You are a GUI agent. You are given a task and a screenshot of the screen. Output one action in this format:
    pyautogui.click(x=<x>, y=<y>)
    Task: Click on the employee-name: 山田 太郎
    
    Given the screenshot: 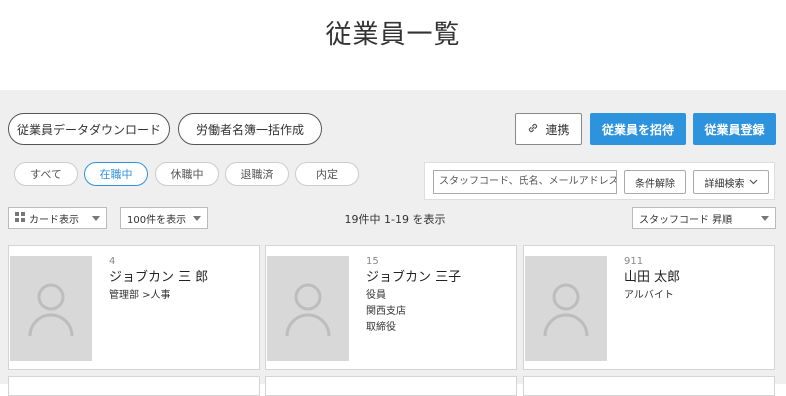 What is the action you would take?
    pyautogui.click(x=652, y=277)
    